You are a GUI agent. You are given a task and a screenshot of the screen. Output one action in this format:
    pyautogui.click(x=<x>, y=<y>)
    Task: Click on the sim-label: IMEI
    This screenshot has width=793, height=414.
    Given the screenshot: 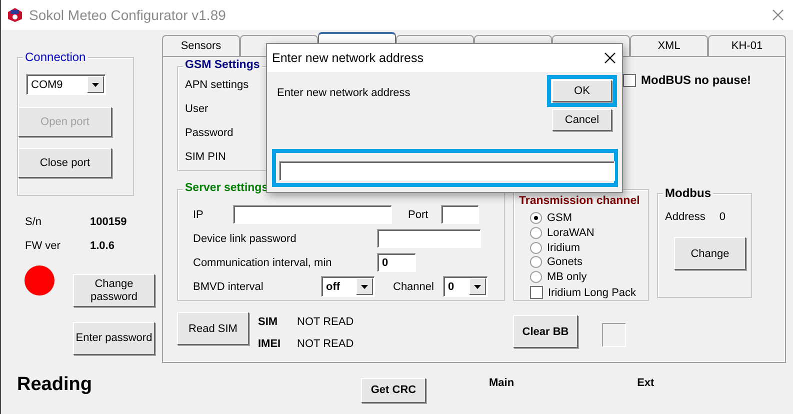 What is the action you would take?
    pyautogui.click(x=270, y=344)
    